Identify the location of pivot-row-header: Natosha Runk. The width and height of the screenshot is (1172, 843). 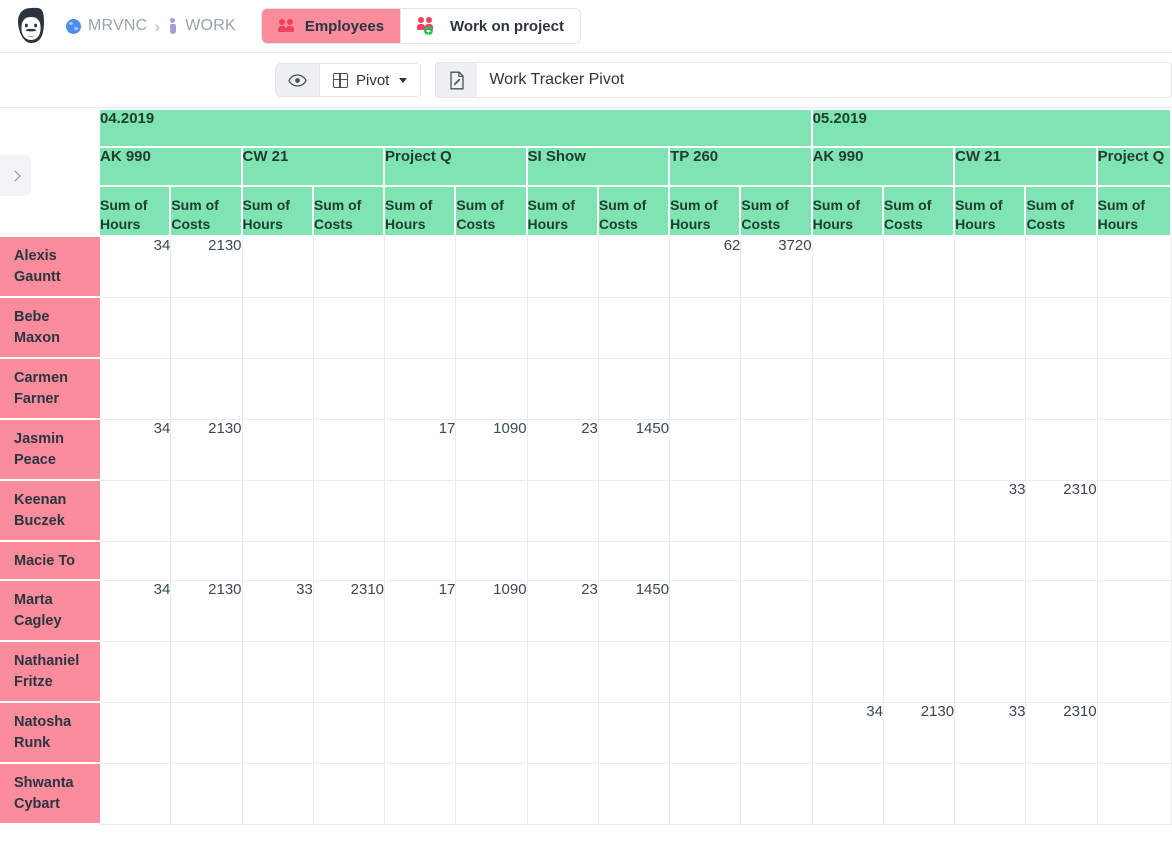
(50, 733).